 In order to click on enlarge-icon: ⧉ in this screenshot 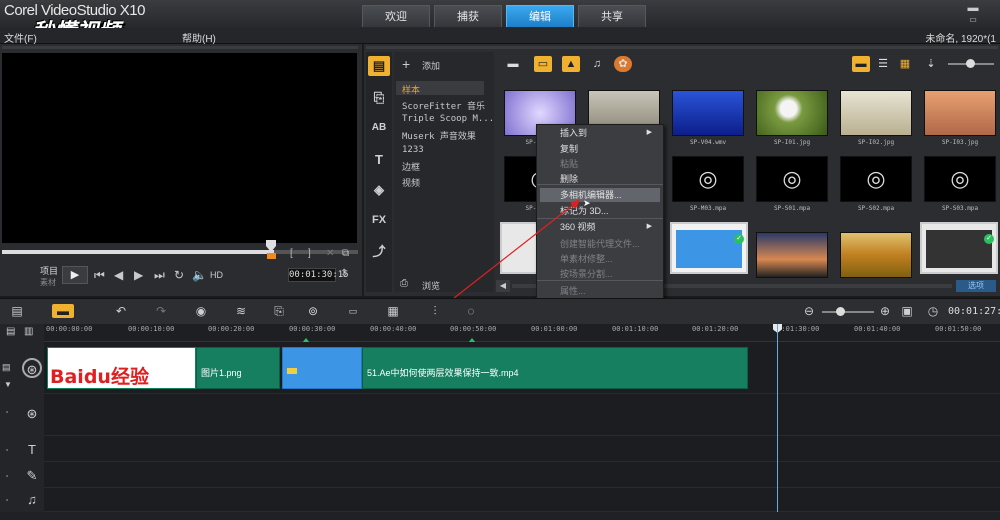, I will do `click(345, 253)`.